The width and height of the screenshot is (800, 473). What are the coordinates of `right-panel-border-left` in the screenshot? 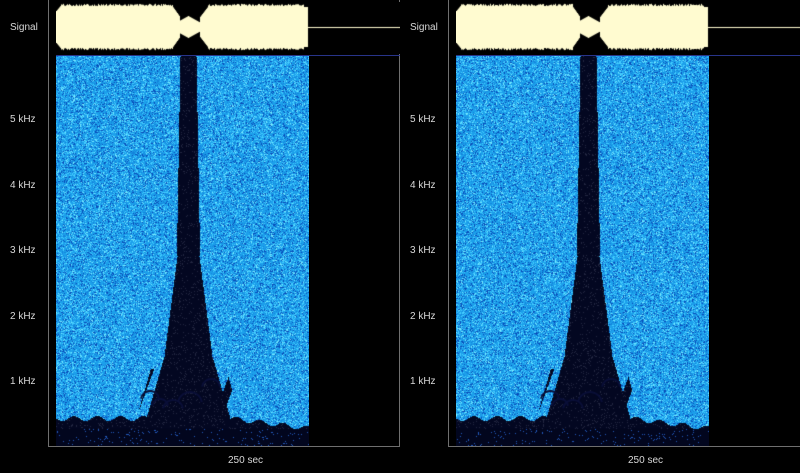 It's located at (448, 223).